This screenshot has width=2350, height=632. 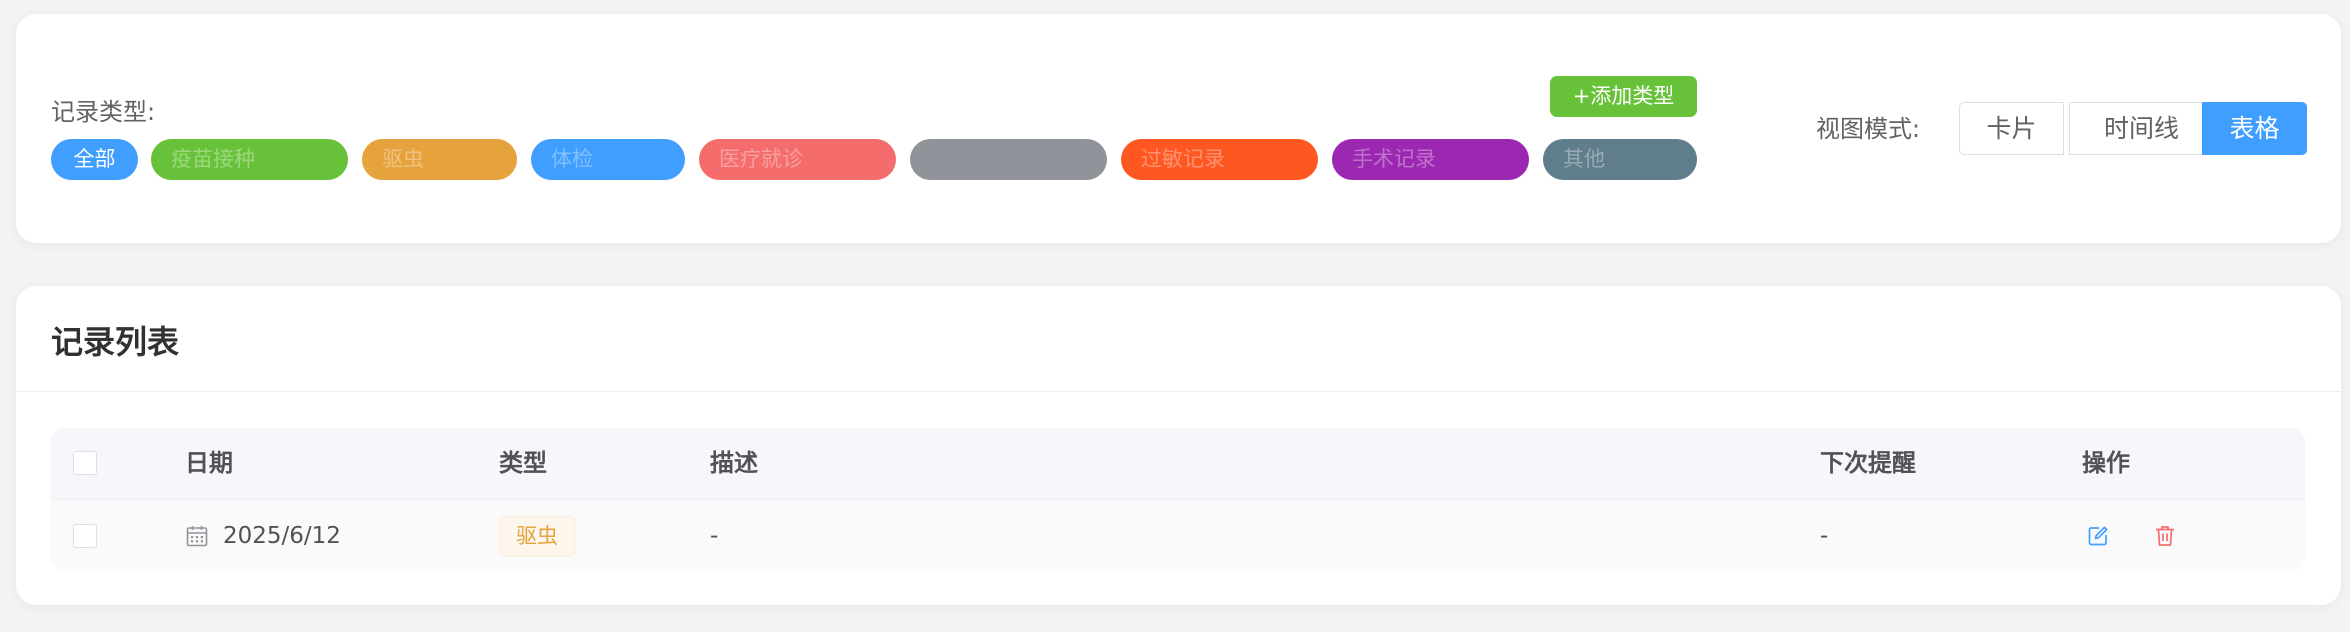 I want to click on chip-all: 全部, so click(x=94, y=159).